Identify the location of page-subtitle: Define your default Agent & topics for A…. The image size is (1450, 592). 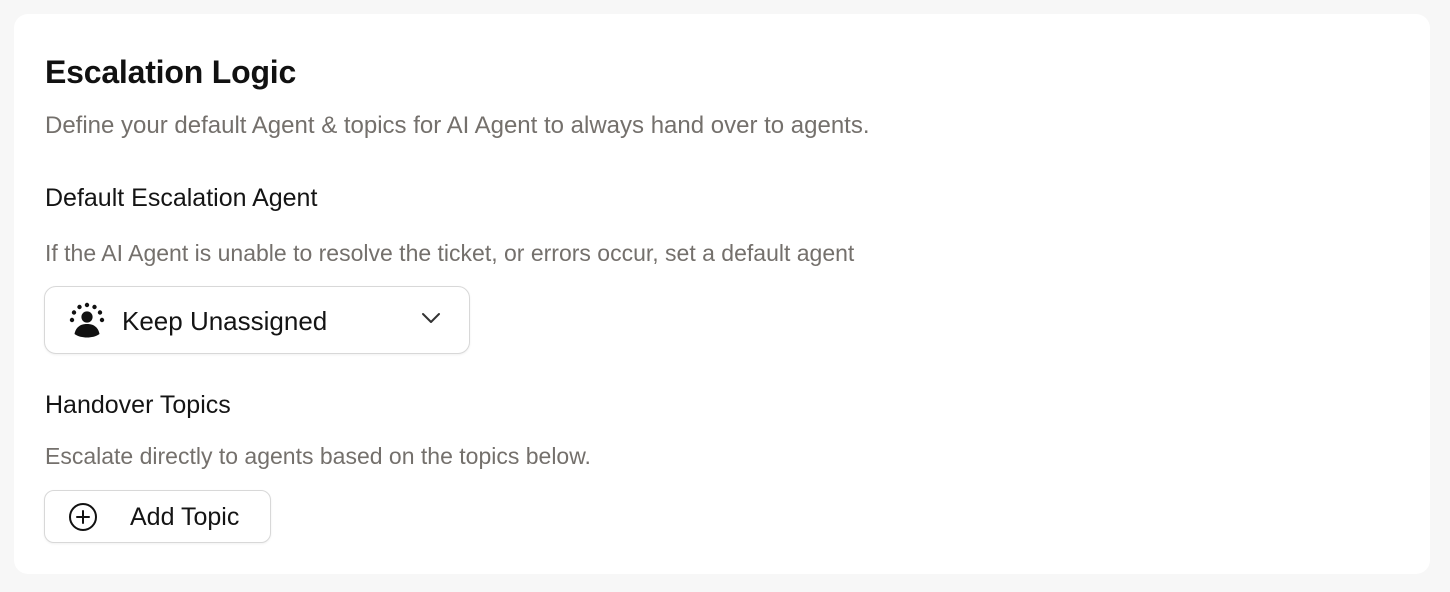
(457, 125).